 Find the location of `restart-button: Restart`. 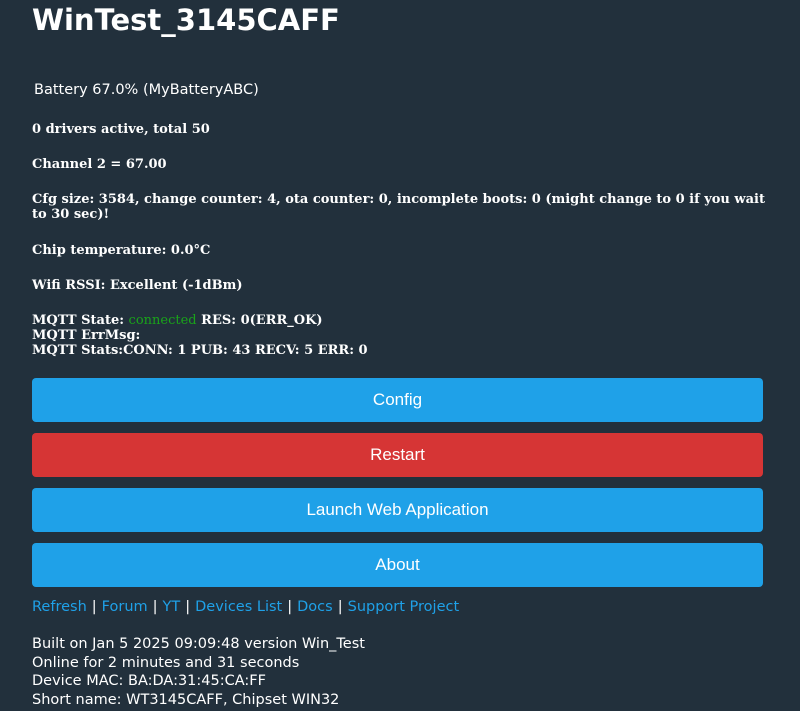

restart-button: Restart is located at coordinates (397, 455).